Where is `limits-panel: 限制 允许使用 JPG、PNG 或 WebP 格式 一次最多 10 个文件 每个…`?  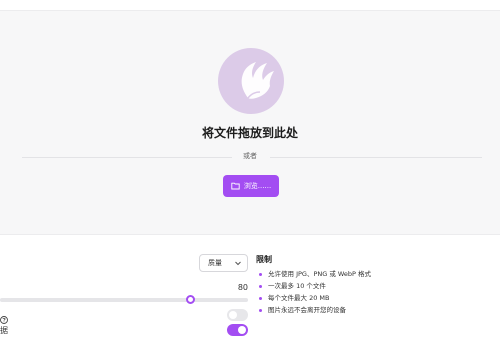 limits-panel: 限制 允许使用 JPG、PNG 或 WebP 格式 一次最多 10 个文件 每个… is located at coordinates (376, 285).